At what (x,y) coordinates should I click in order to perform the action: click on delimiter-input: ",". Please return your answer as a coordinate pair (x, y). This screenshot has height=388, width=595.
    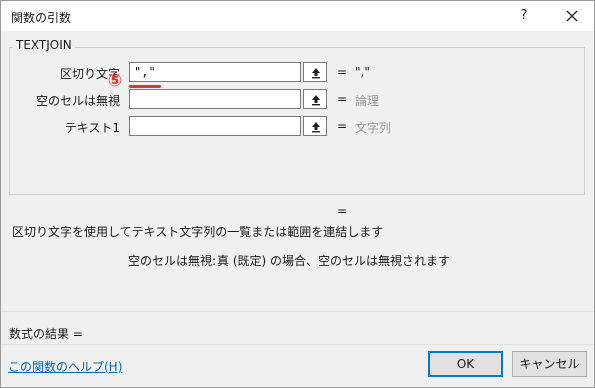
    Looking at the image, I should click on (215, 72).